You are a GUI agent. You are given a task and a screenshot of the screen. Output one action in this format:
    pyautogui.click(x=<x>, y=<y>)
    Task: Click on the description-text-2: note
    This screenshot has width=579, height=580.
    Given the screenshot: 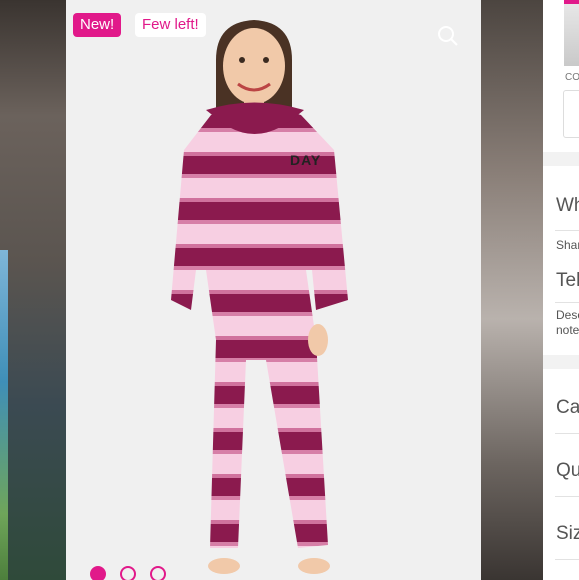 What is the action you would take?
    pyautogui.click(x=567, y=330)
    